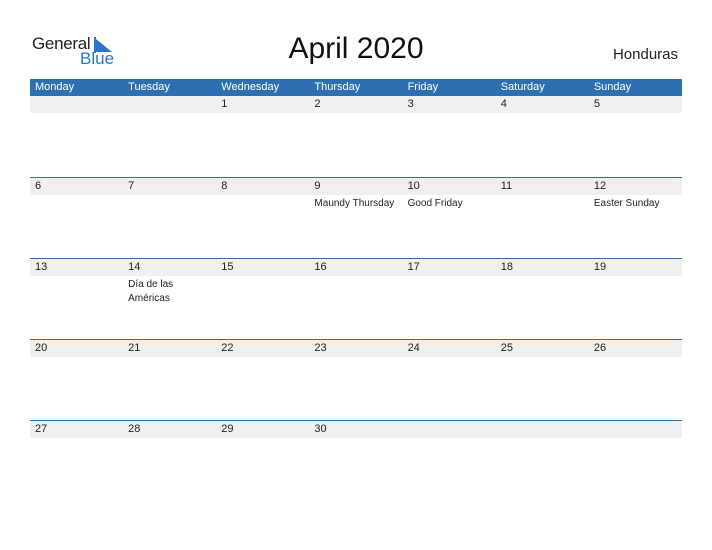 The width and height of the screenshot is (712, 550). Describe the element at coordinates (449, 380) in the screenshot. I see `day-cell: 24` at that location.